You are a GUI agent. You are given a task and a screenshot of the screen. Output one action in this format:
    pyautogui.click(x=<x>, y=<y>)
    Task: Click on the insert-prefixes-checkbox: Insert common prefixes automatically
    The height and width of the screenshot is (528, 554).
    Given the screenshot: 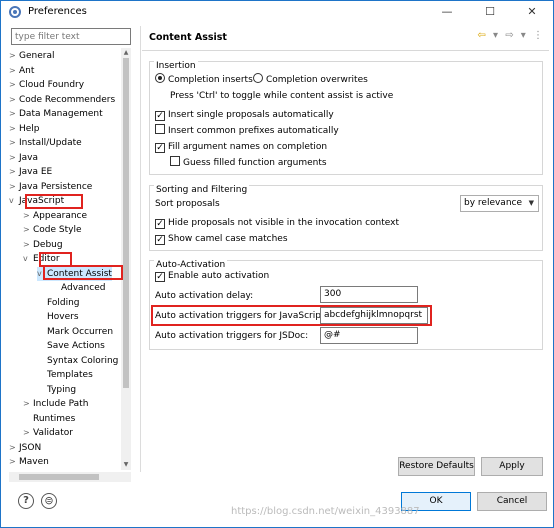 What is the action you would take?
    pyautogui.click(x=247, y=131)
    